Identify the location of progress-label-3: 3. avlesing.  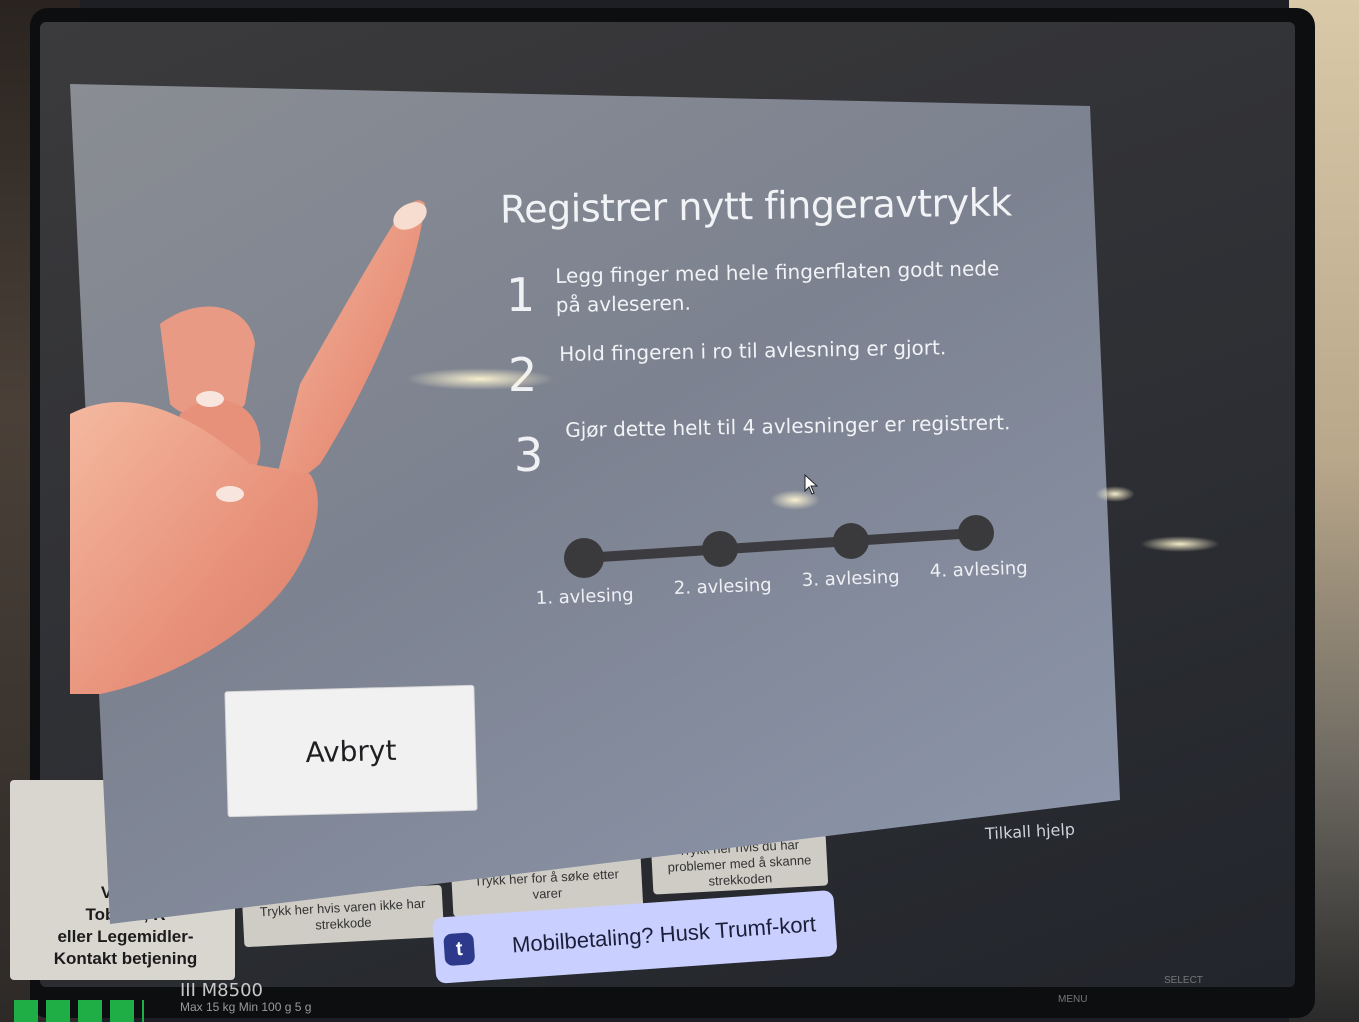
(850, 579).